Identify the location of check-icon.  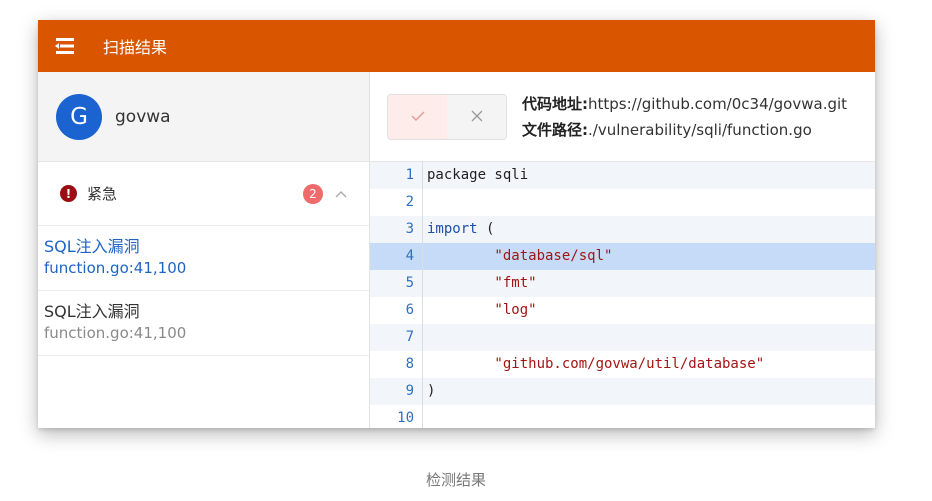
(418, 116).